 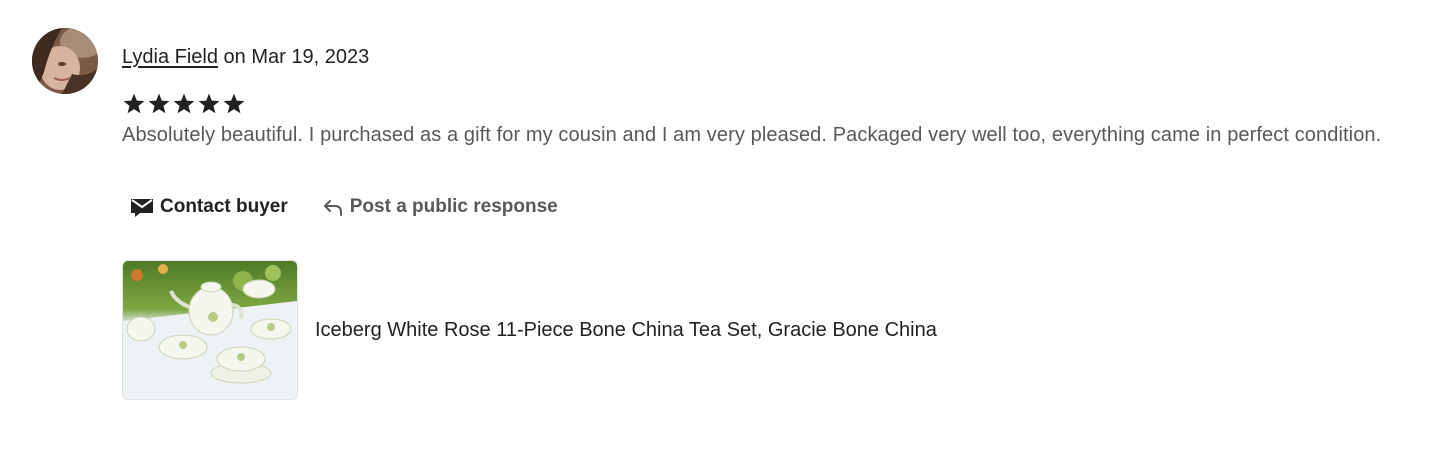 What do you see at coordinates (65, 61) in the screenshot?
I see `reviewer-avatar` at bounding box center [65, 61].